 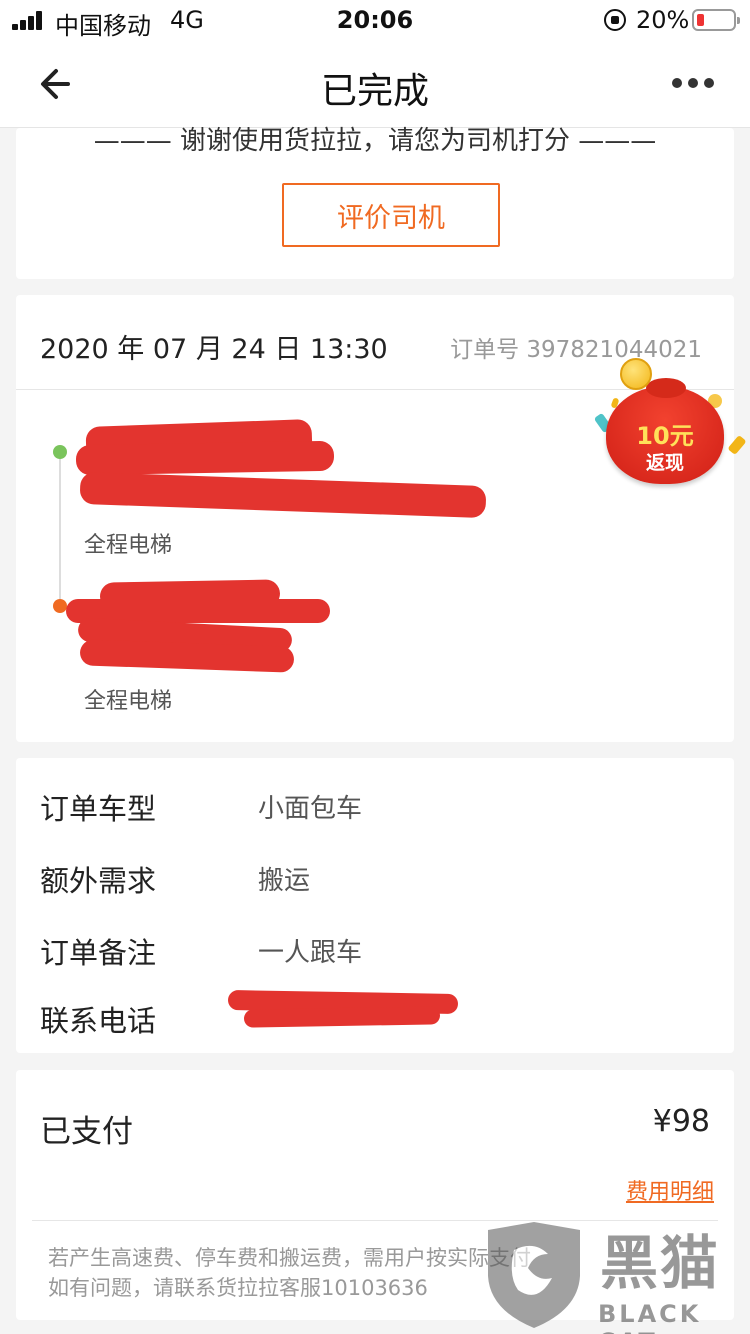 What do you see at coordinates (310, 809) in the screenshot?
I see `info-value: 小面包车` at bounding box center [310, 809].